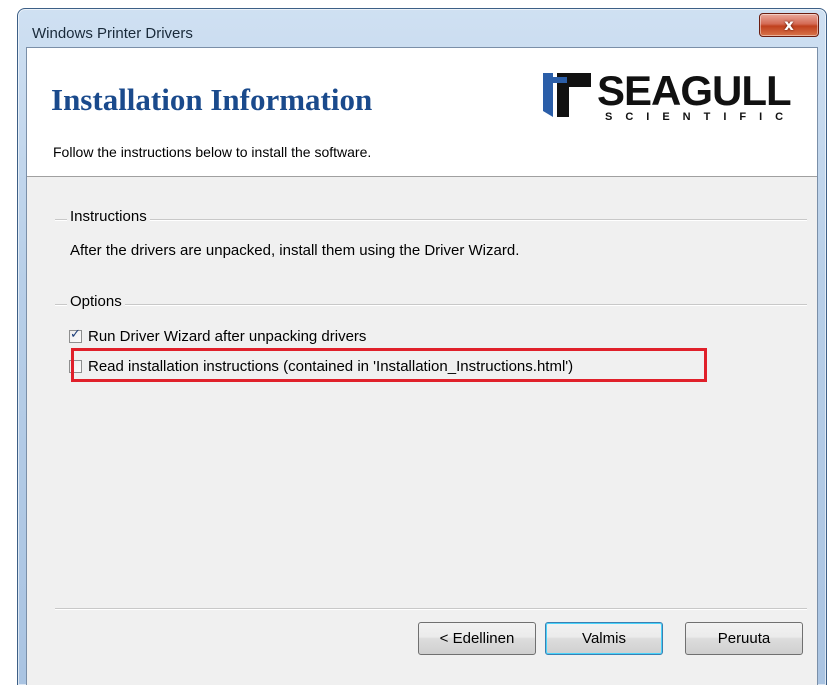 The width and height of the screenshot is (836, 685). Describe the element at coordinates (694, 90) in the screenshot. I see `logo-word: SEAGULL` at that location.